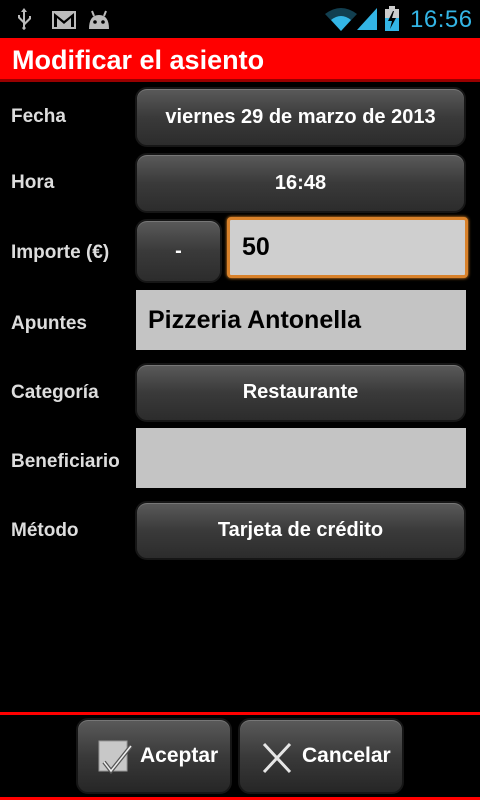  Describe the element at coordinates (300, 117) in the screenshot. I see `fecha-button: viernes 29 de marzo de 2013` at that location.